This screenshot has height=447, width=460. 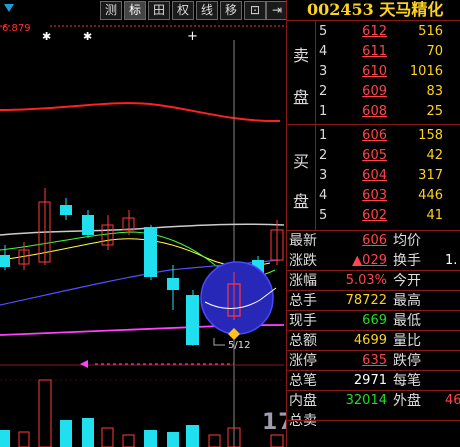 I want to click on ask-row: 4 611 70, so click(x=373, y=52).